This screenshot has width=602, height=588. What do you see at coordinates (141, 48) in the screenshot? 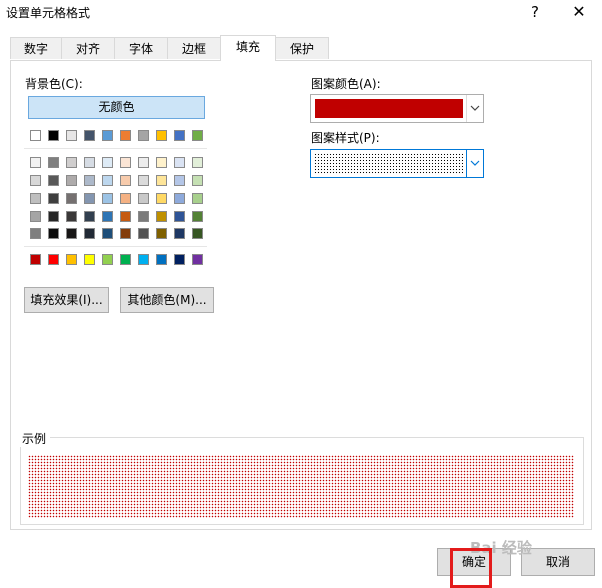
I see `tab-font: 字体` at bounding box center [141, 48].